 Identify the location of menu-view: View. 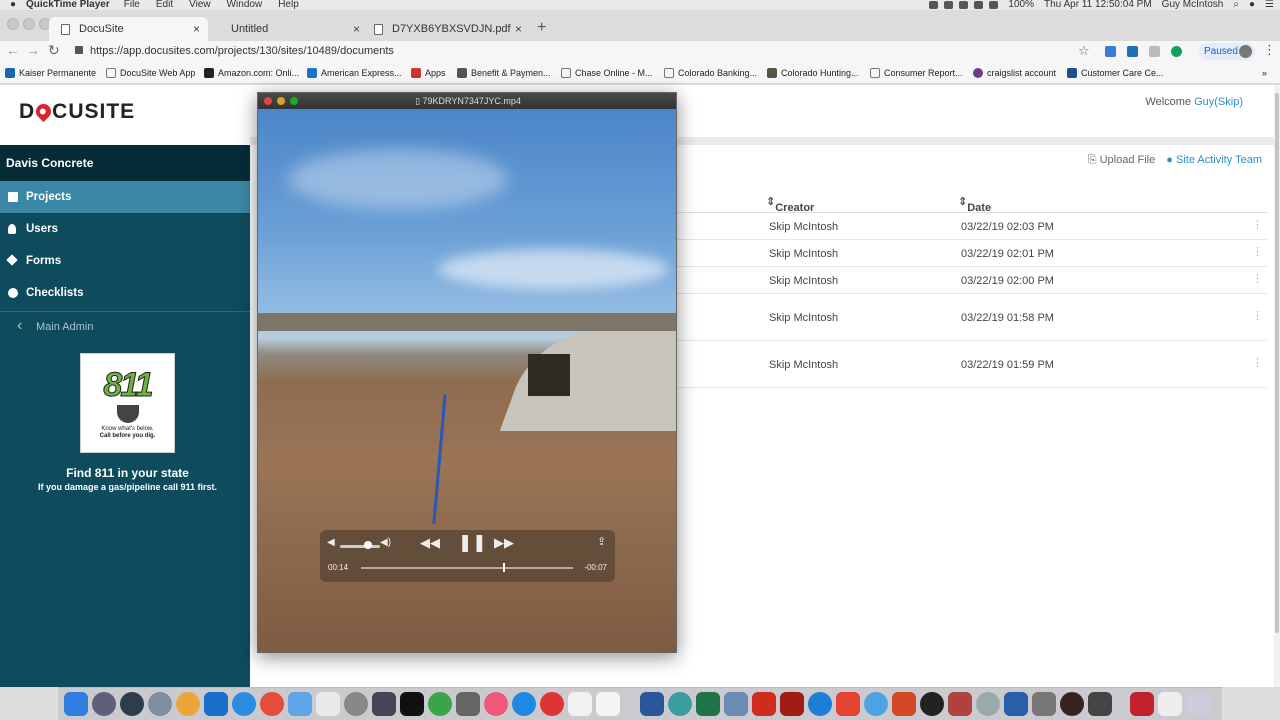
(200, 5).